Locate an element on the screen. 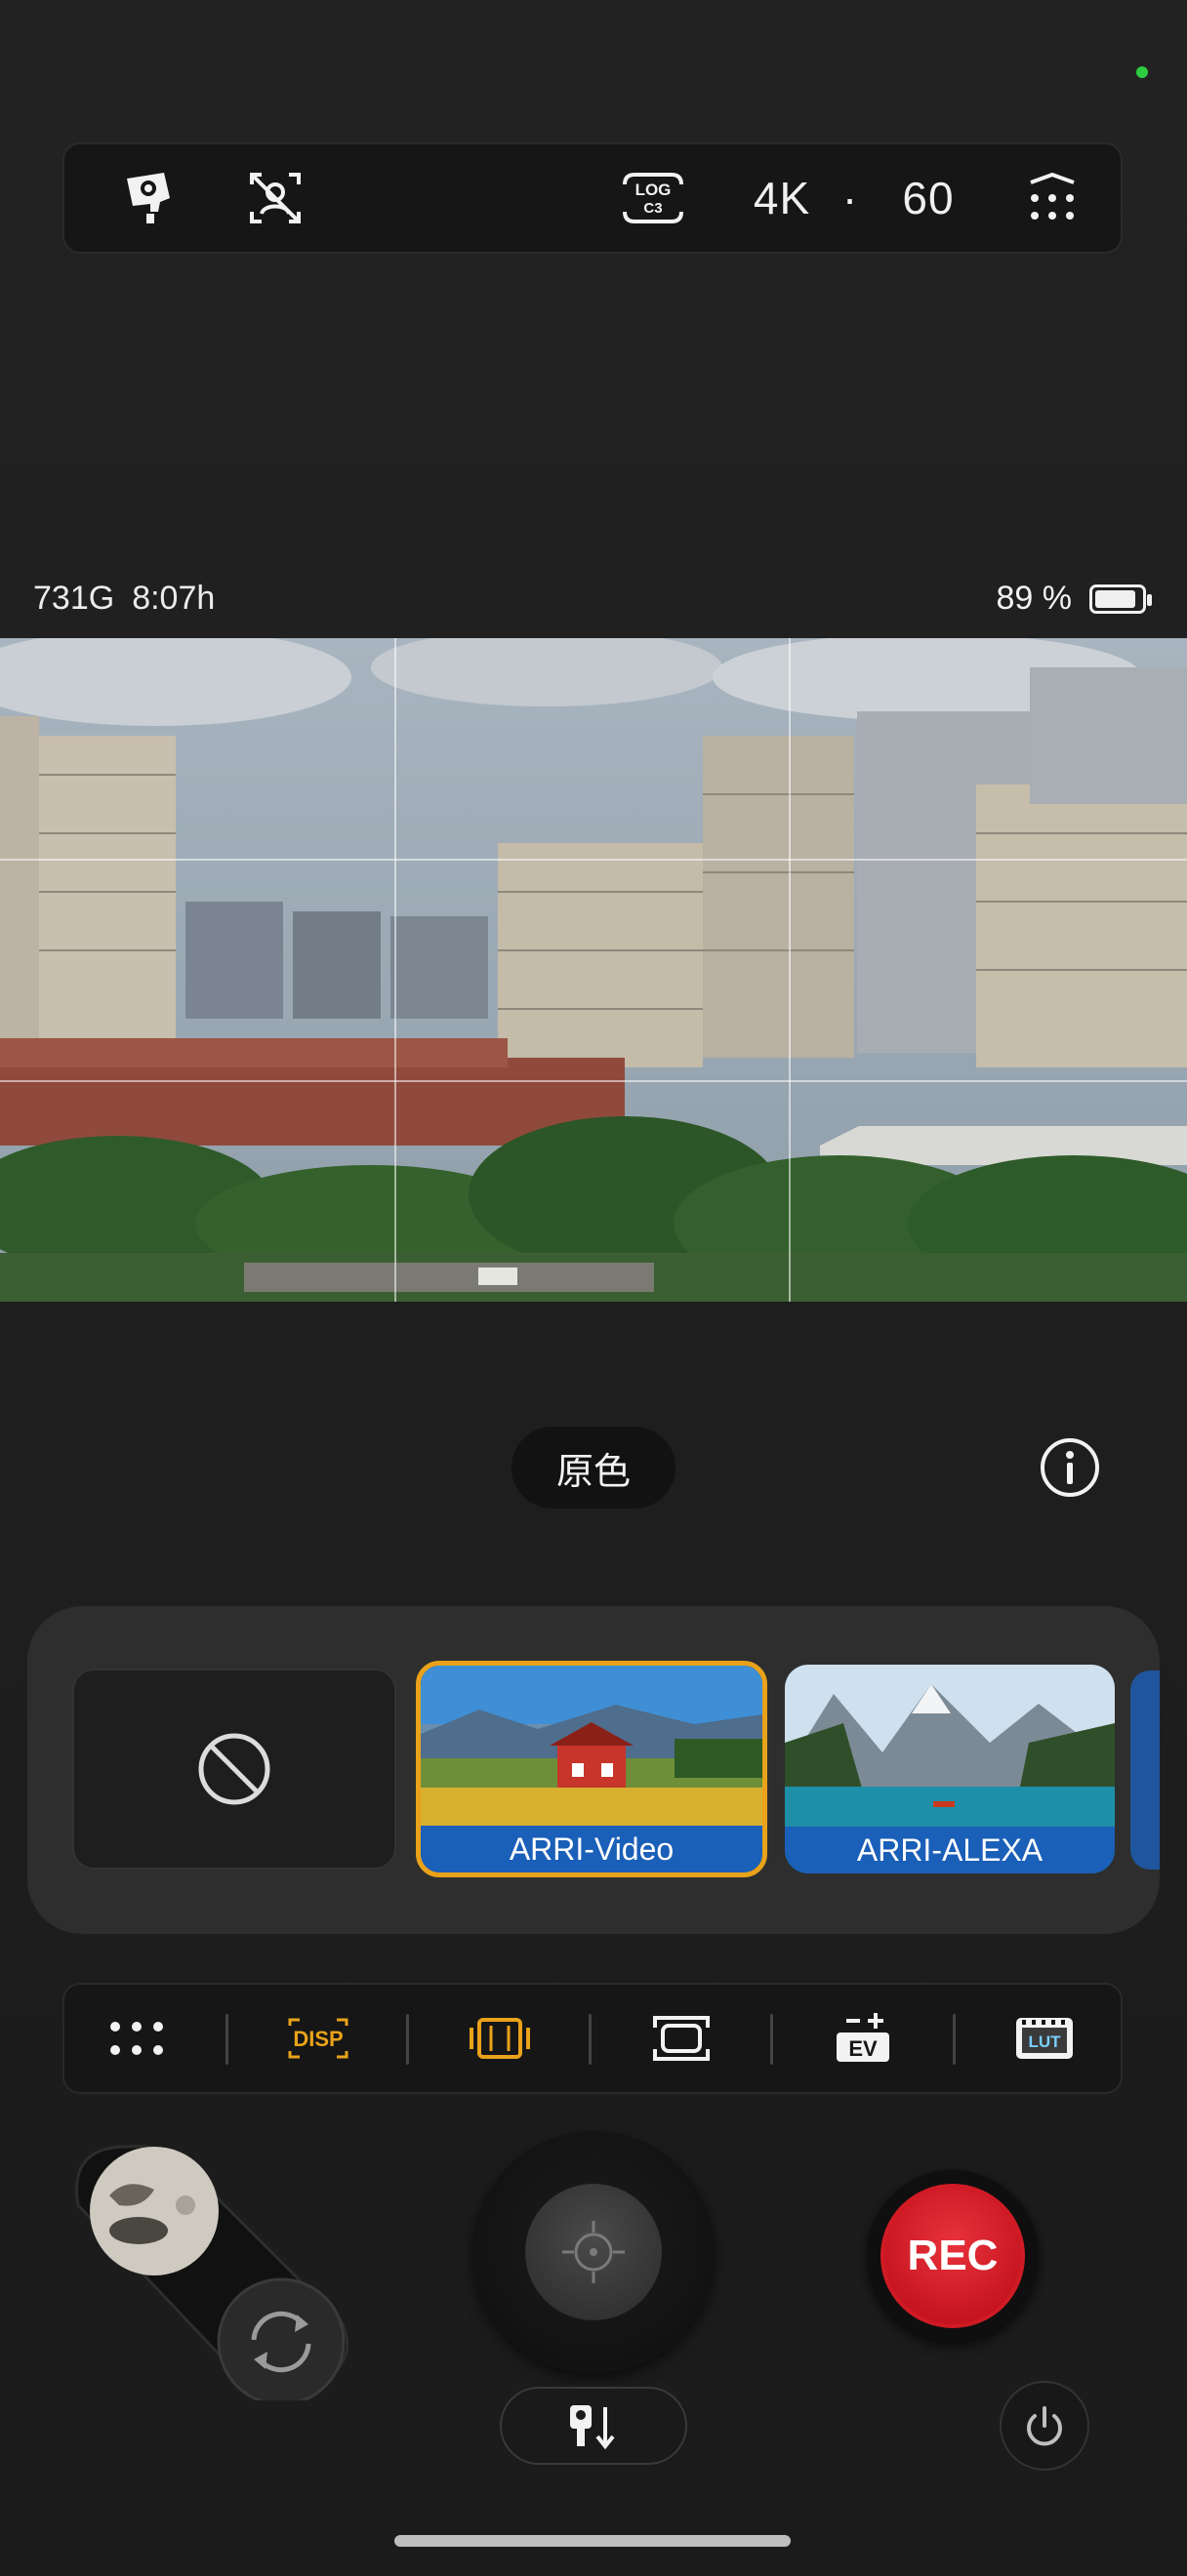  recording-status-dot is located at coordinates (1142, 72).